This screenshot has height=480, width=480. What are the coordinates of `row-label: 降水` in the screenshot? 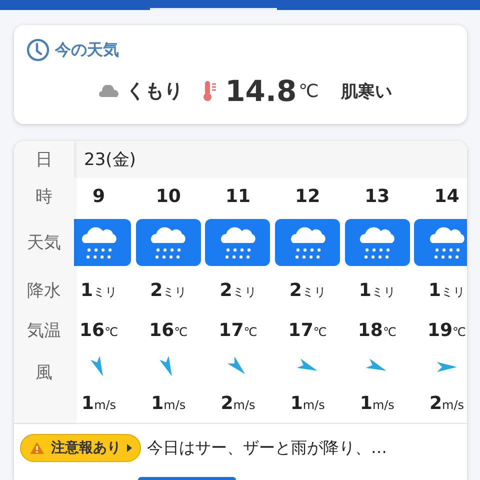 It's located at (44, 291).